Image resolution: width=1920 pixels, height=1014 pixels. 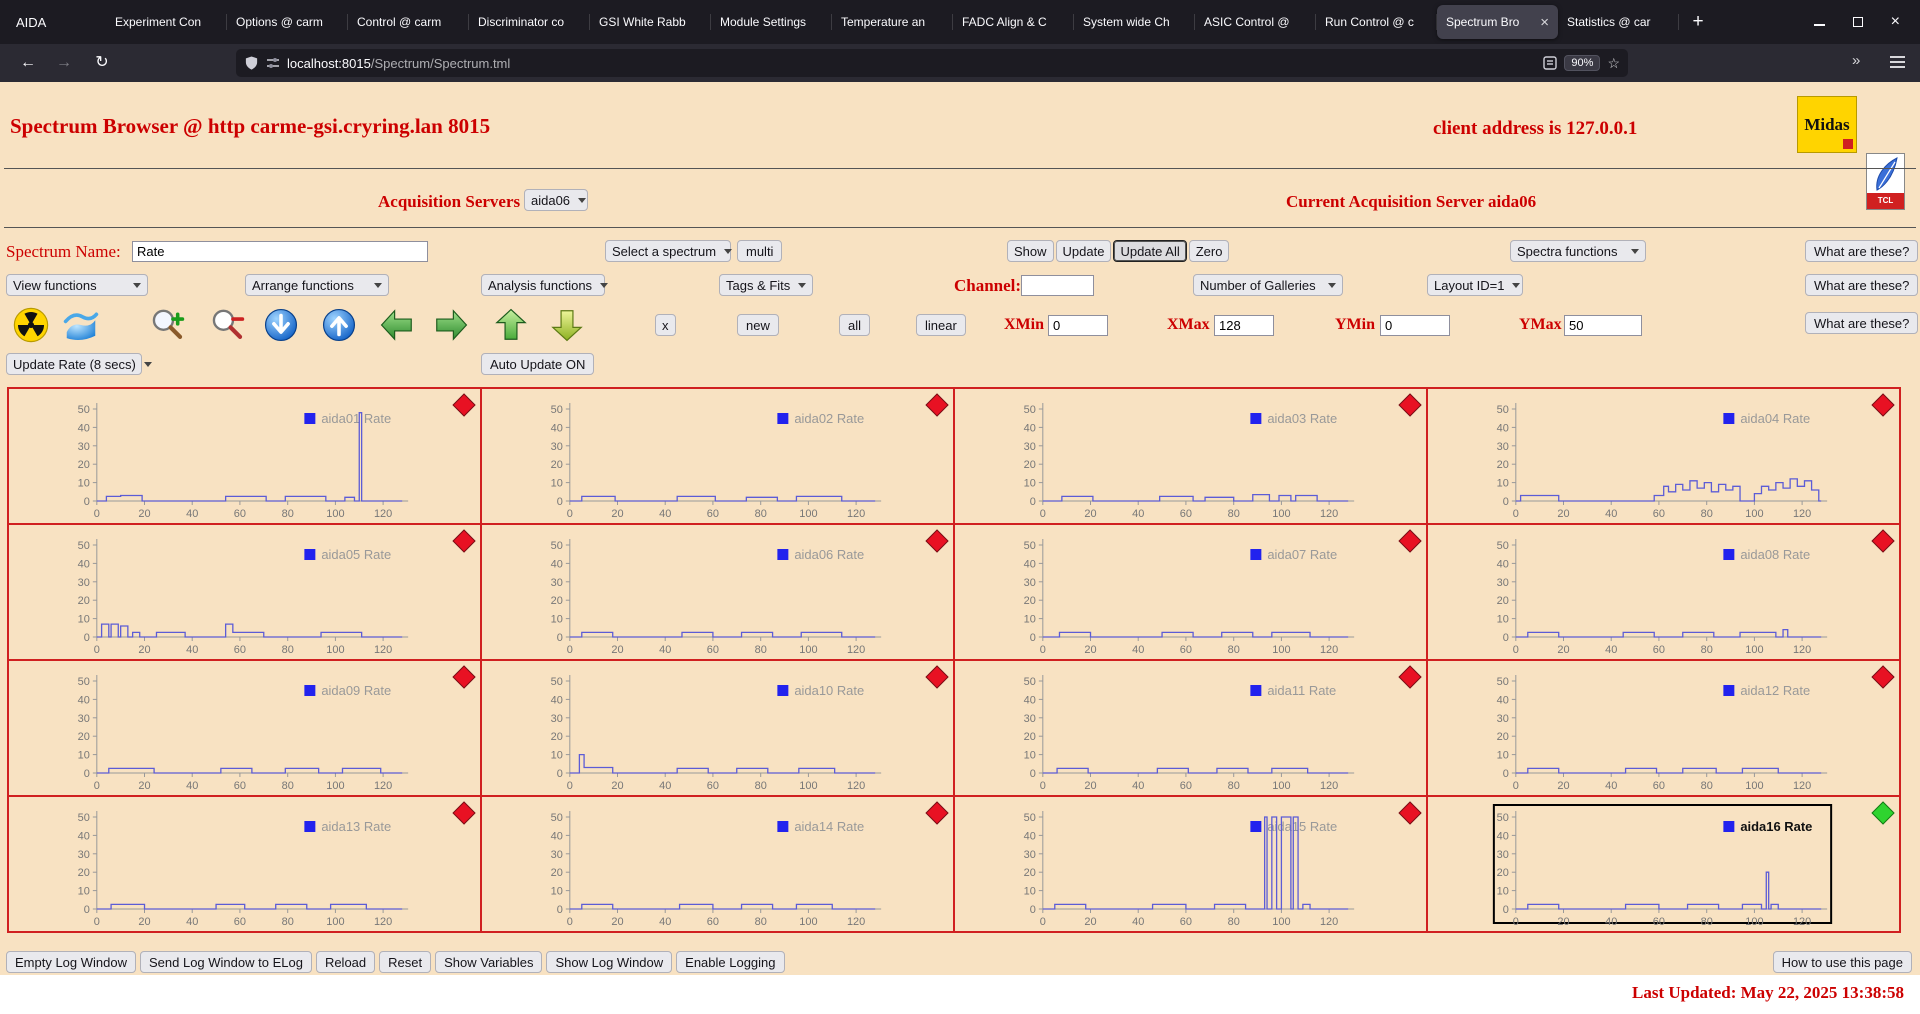 I want to click on expand-up-icon, so click(x=511, y=325).